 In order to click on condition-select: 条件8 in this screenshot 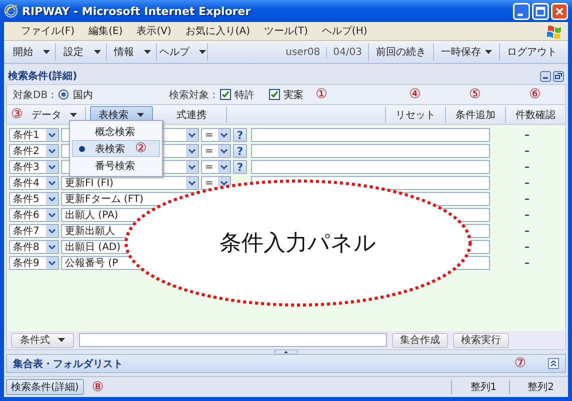, I will do `click(34, 247)`.